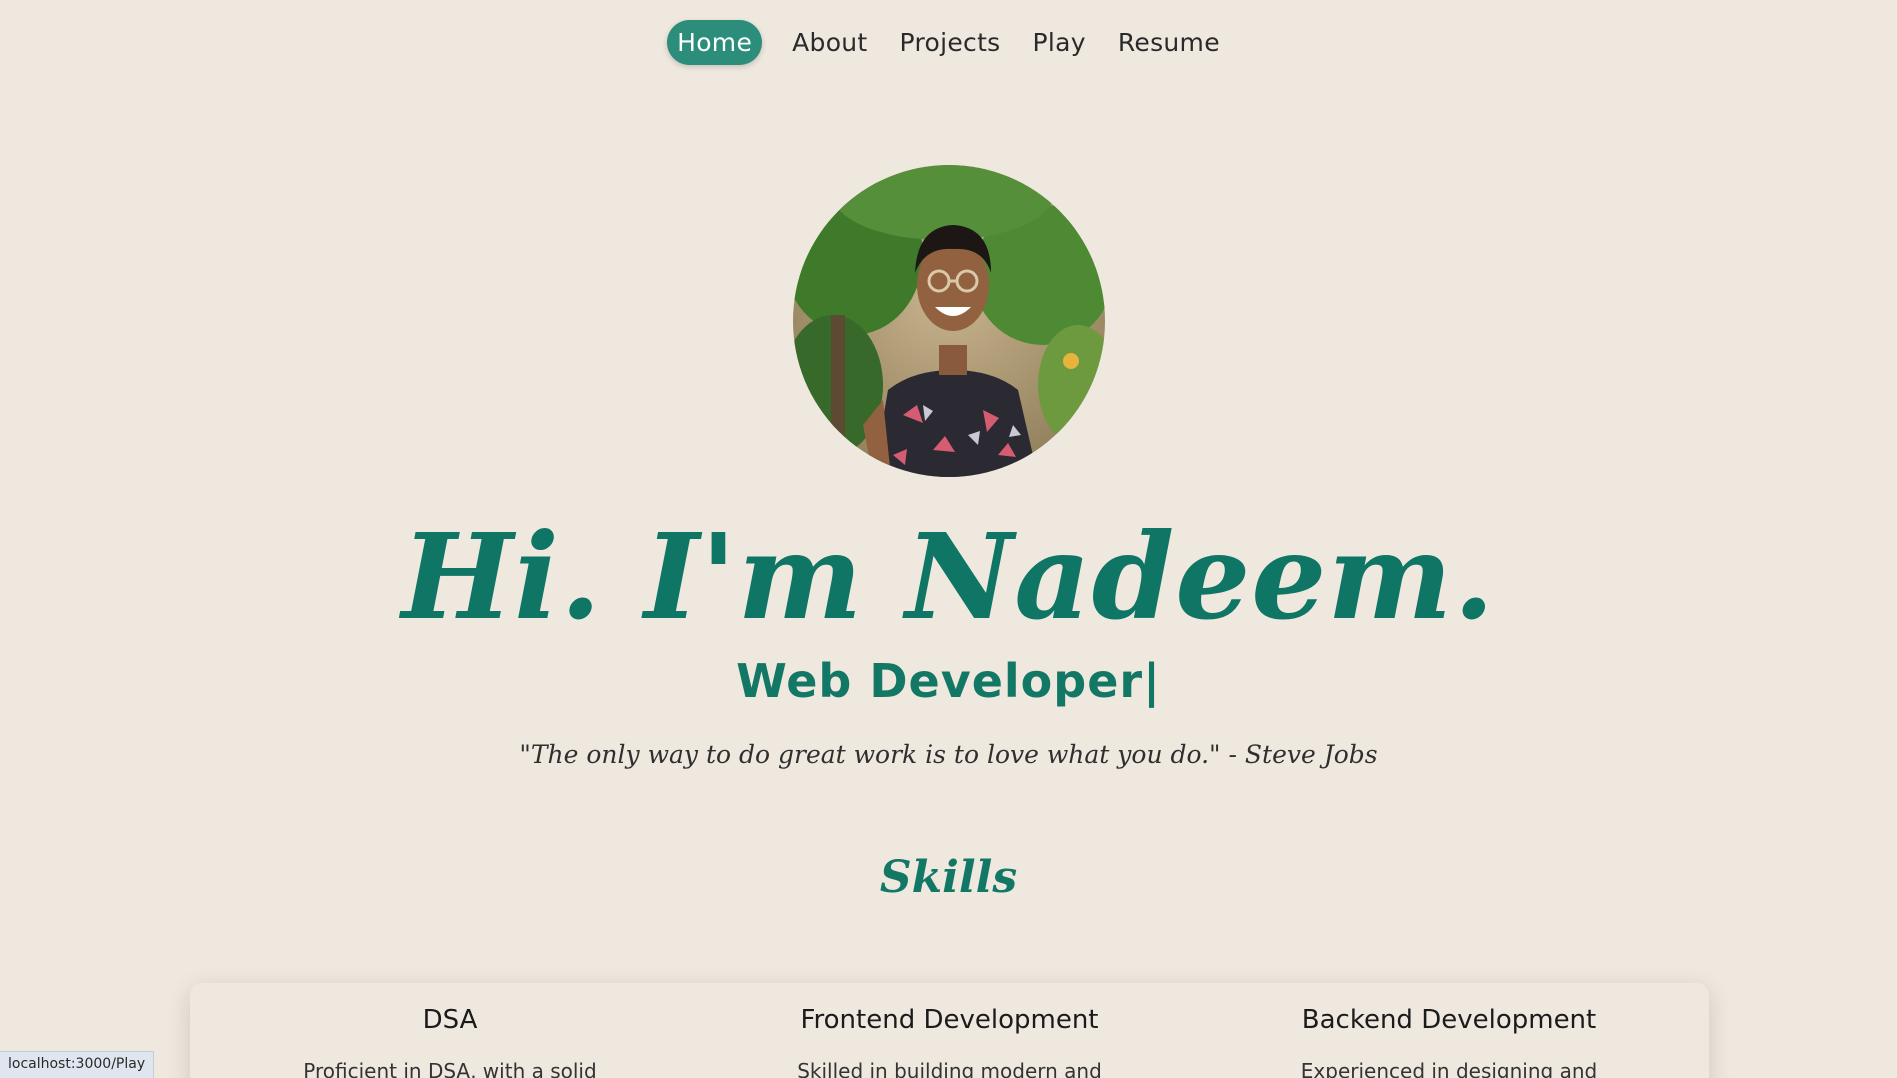  Describe the element at coordinates (715, 42) in the screenshot. I see `nav-home: Home` at that location.